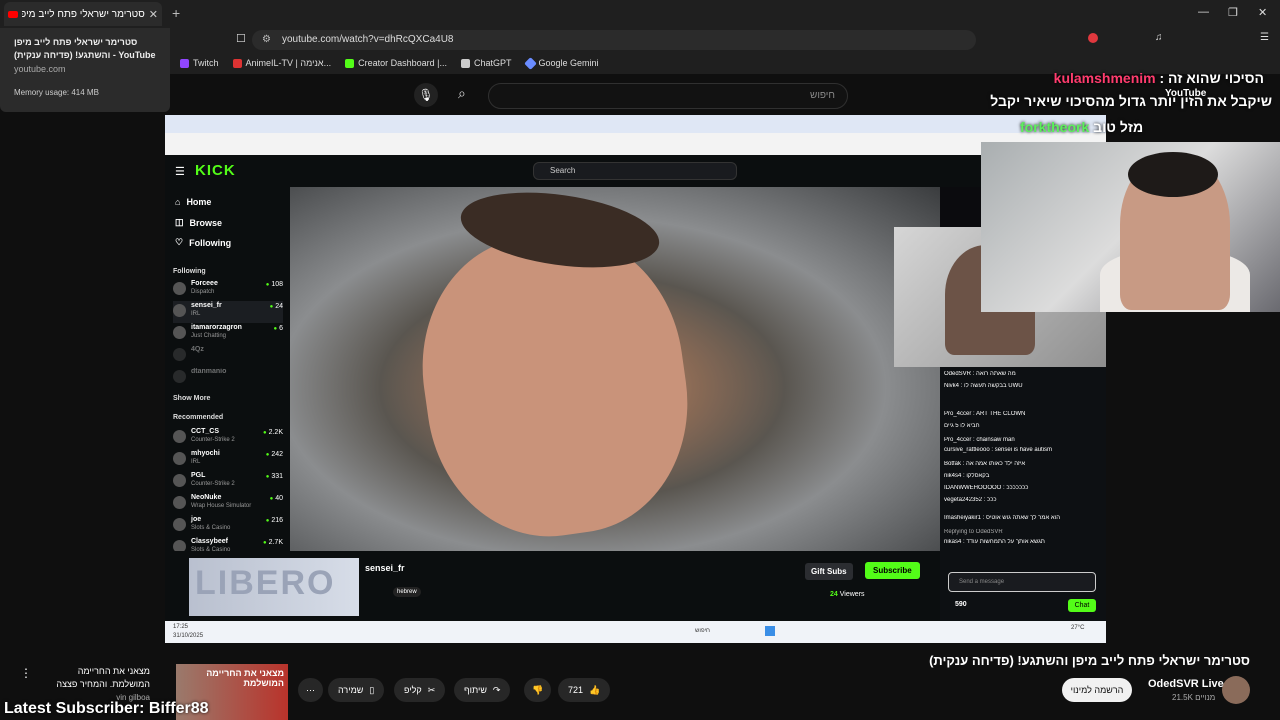 This screenshot has height=720, width=1280. What do you see at coordinates (199, 222) in the screenshot?
I see `kick-nav-browse: ◫ Browse` at bounding box center [199, 222].